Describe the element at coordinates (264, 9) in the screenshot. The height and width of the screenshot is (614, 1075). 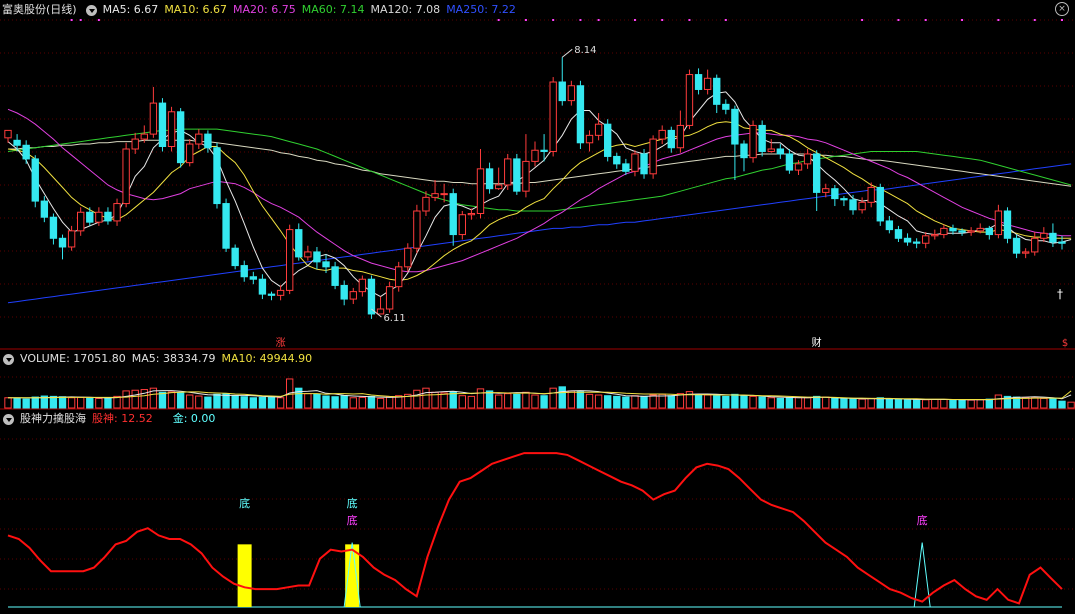
I see `ma20-value: MA20: 6.75` at that location.